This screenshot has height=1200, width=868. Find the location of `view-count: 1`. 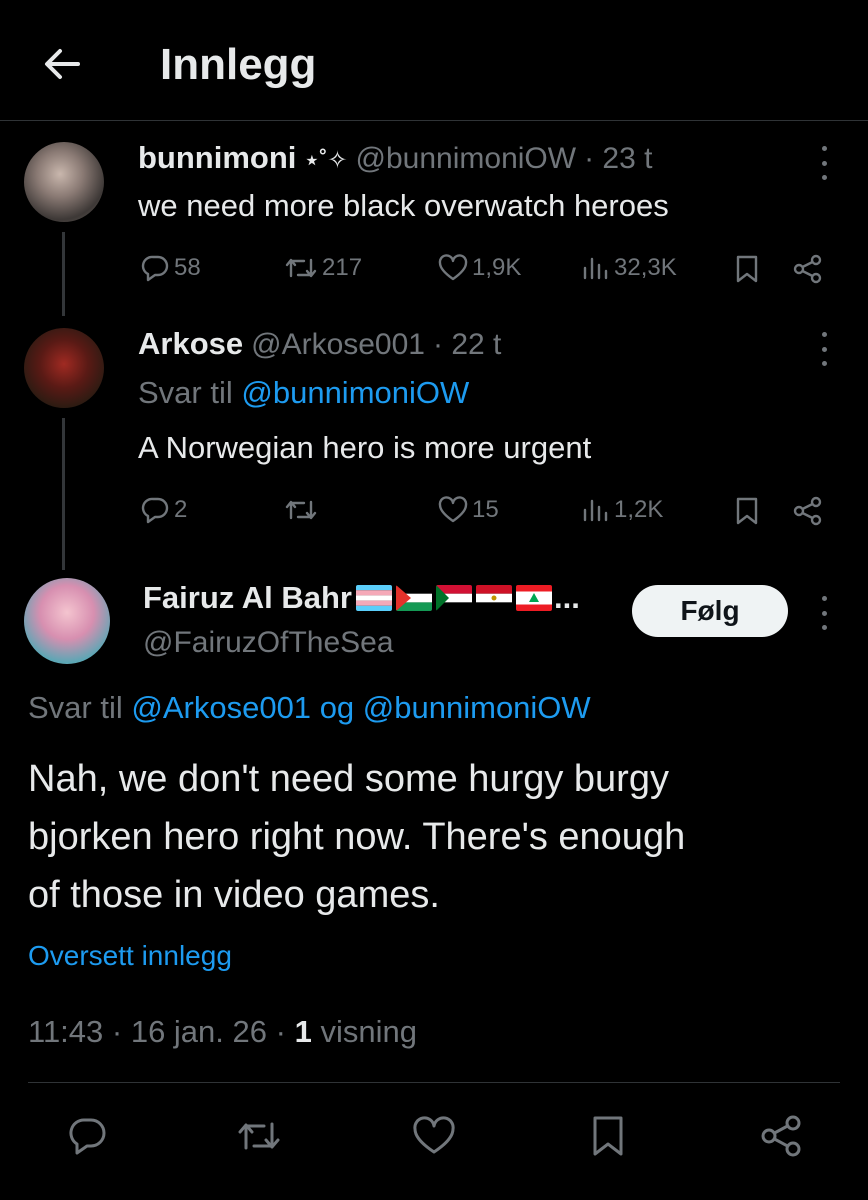

view-count: 1 is located at coordinates (303, 1031).